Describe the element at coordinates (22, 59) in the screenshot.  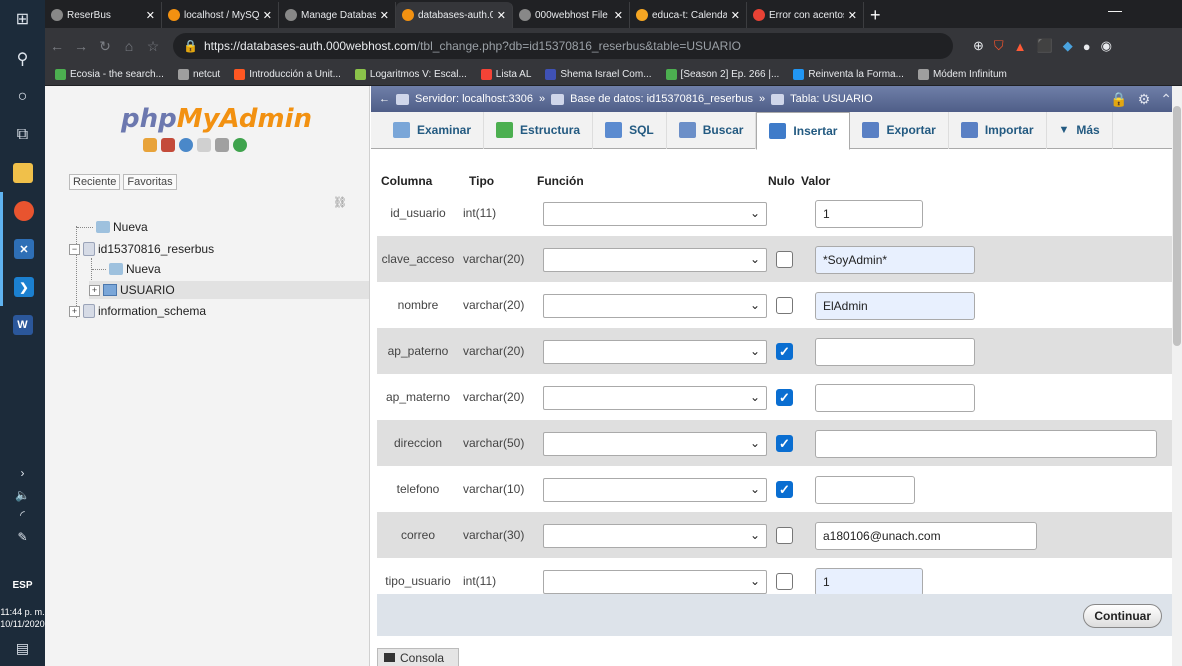
I see `search-icon: ⚲` at that location.